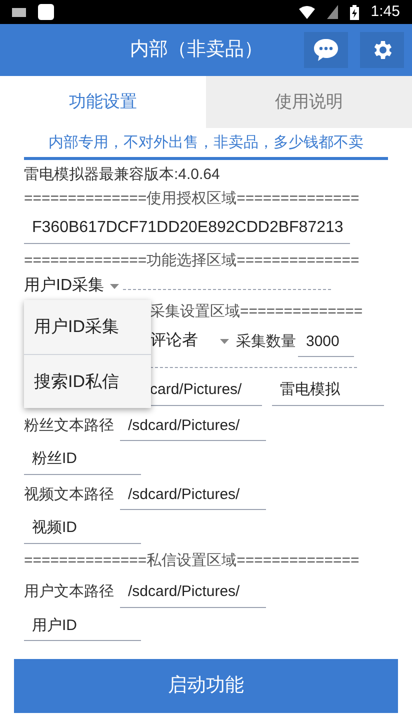 Image resolution: width=412 pixels, height=724 pixels. Describe the element at coordinates (46, 12) in the screenshot. I see `notification-square-icon` at that location.